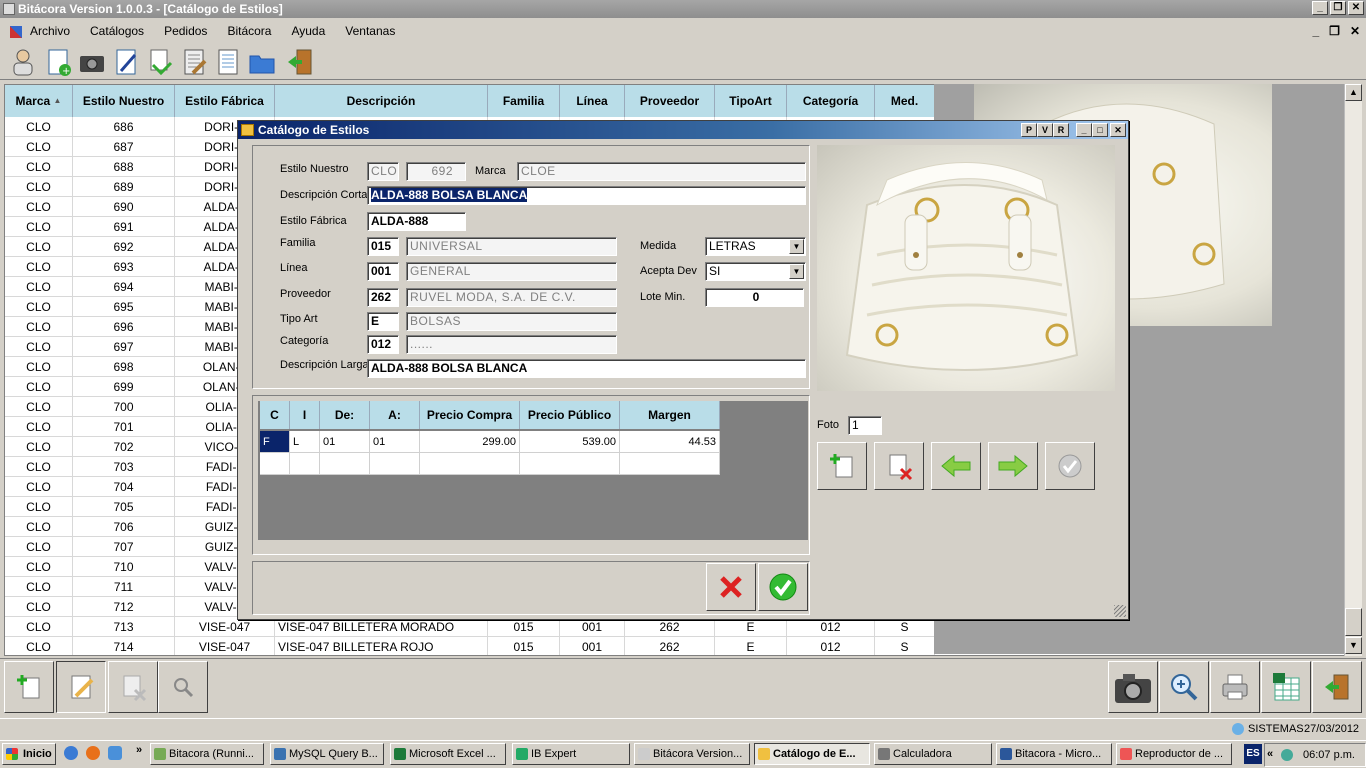 This screenshot has width=1366, height=768. I want to click on table-cell: 689, so click(124, 187).